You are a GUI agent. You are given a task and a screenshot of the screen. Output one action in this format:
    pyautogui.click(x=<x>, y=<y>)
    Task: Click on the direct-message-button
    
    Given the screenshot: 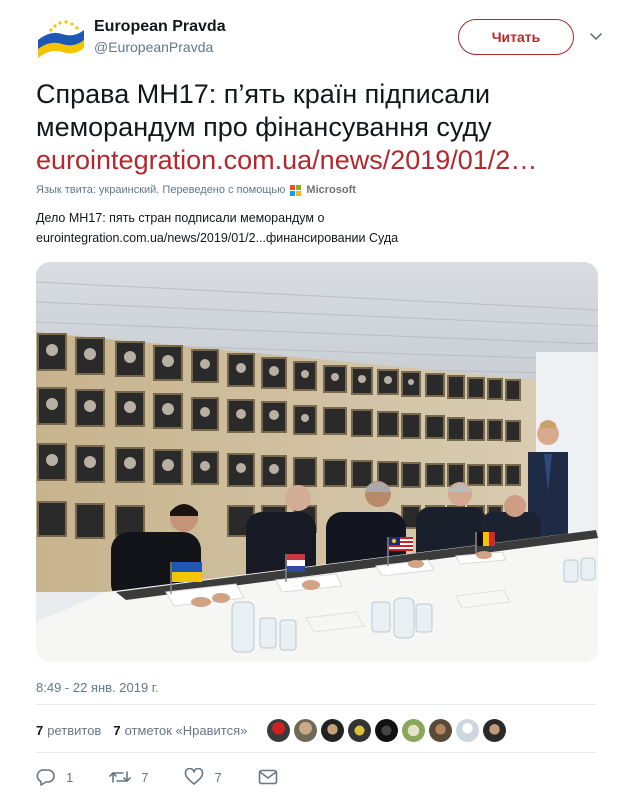 What is the action you would take?
    pyautogui.click(x=273, y=777)
    